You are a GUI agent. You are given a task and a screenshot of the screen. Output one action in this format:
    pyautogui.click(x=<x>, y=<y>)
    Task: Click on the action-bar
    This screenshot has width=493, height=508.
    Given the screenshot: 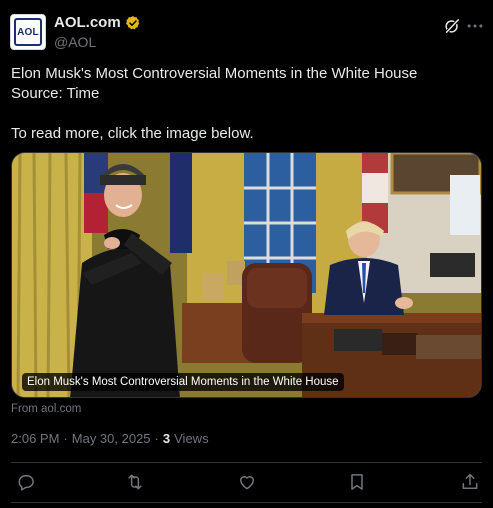 What is the action you would take?
    pyautogui.click(x=246, y=482)
    